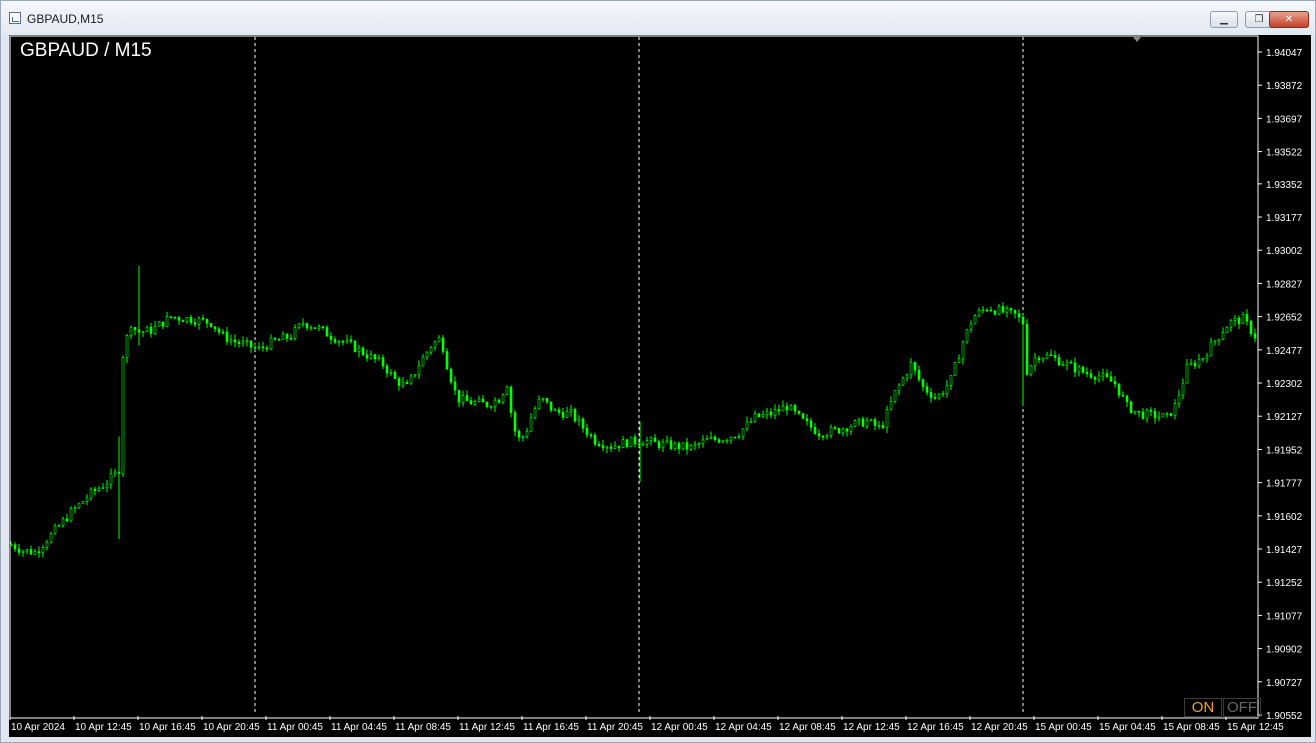  I want to click on price-label: 1.91952, so click(1284, 450).